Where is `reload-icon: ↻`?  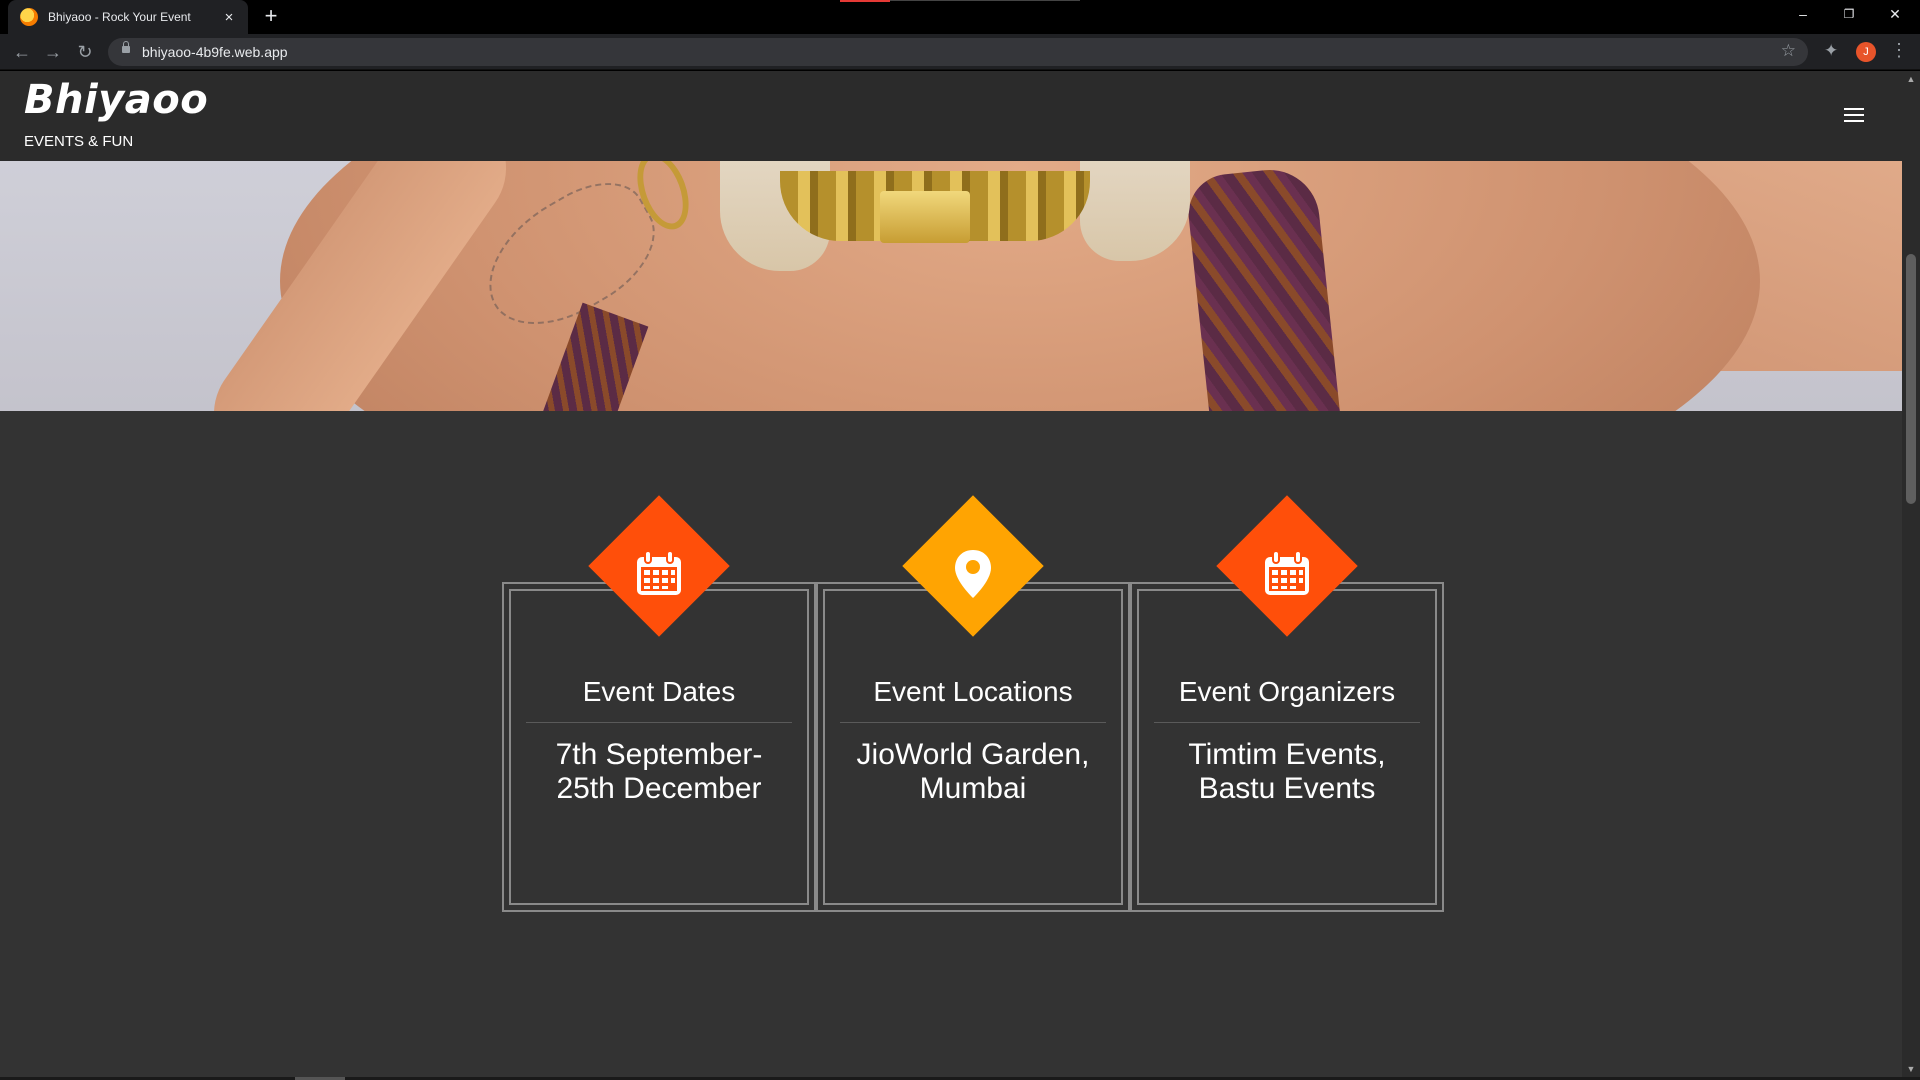 reload-icon: ↻ is located at coordinates (85, 52).